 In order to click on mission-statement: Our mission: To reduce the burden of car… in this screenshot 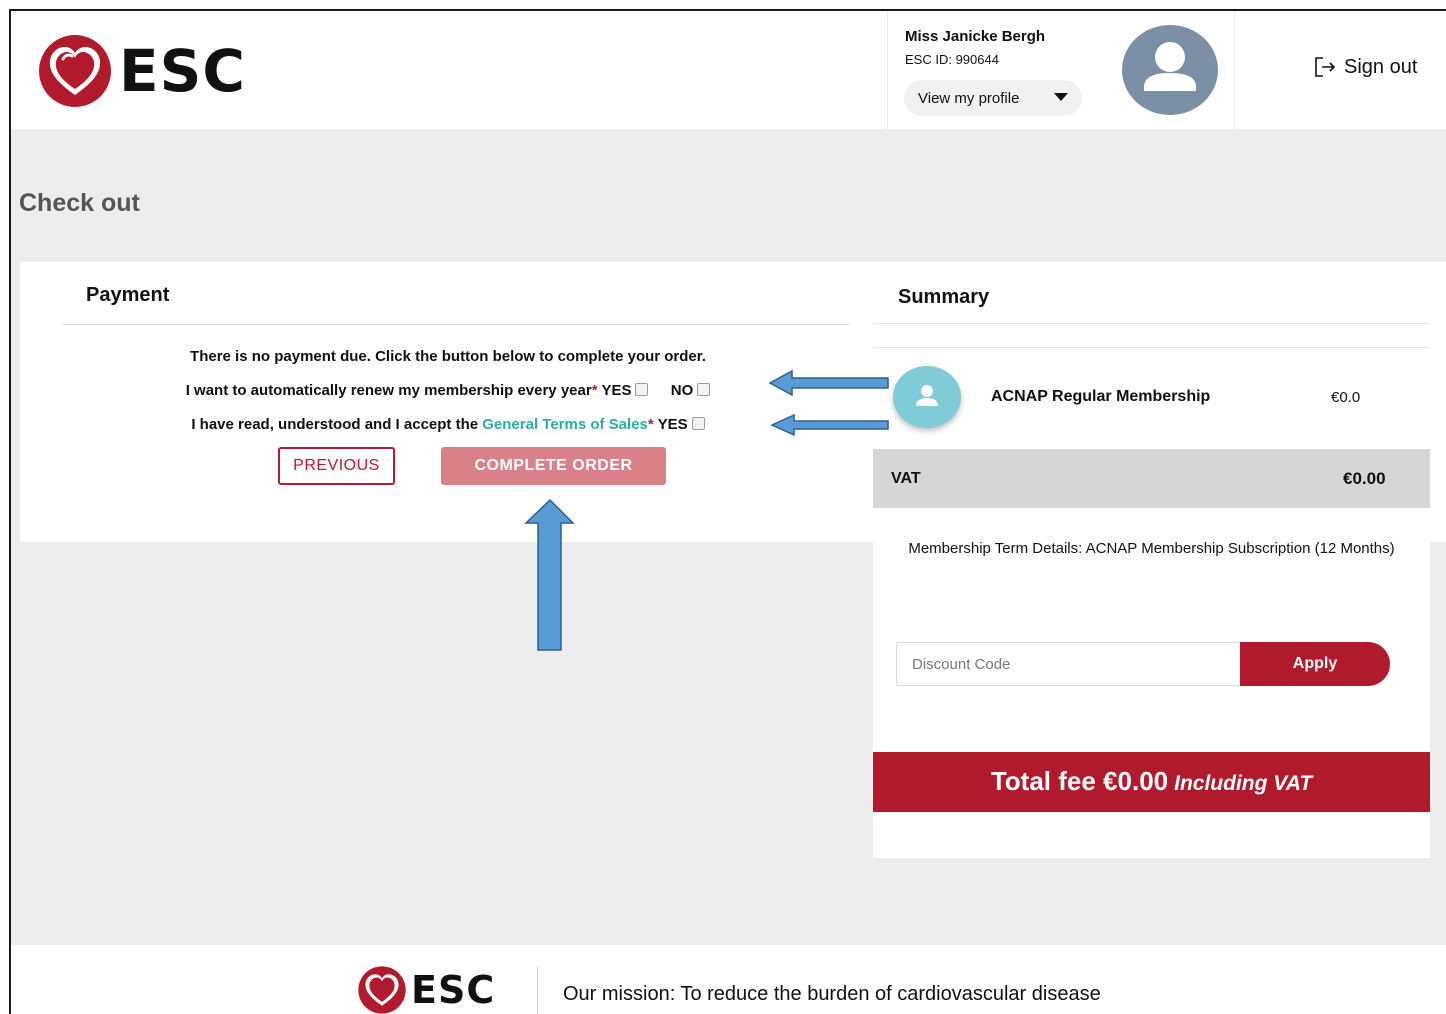, I will do `click(832, 994)`.